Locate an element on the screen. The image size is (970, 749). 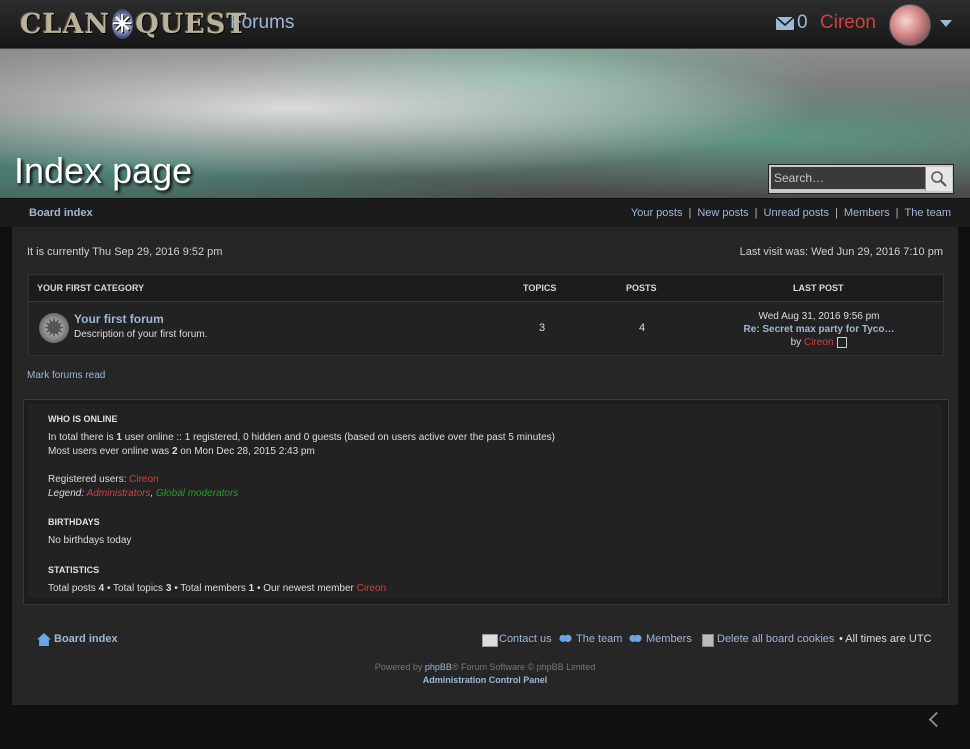
search-input is located at coordinates (848, 178).